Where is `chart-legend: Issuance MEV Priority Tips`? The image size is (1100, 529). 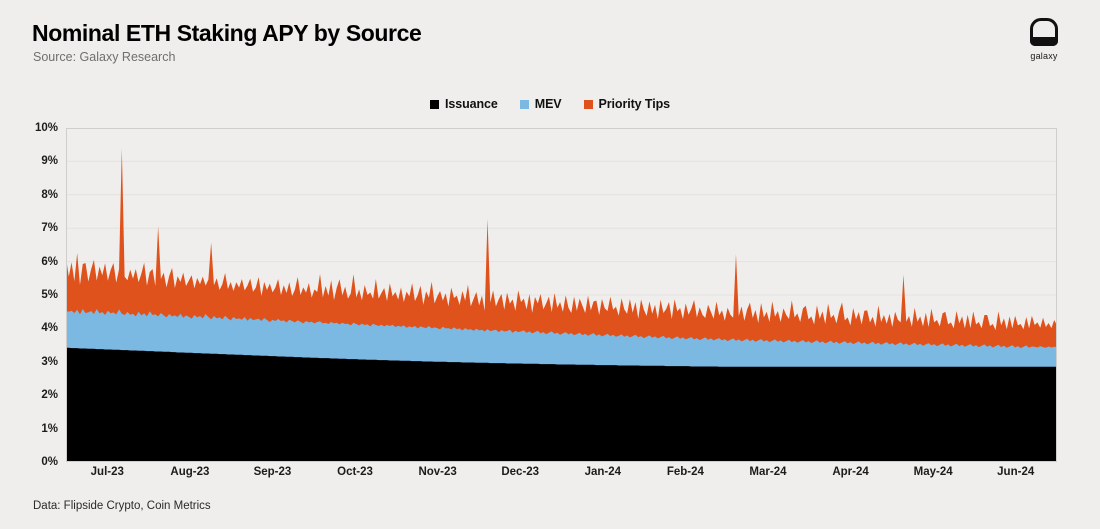
chart-legend: Issuance MEV Priority Tips is located at coordinates (550, 104).